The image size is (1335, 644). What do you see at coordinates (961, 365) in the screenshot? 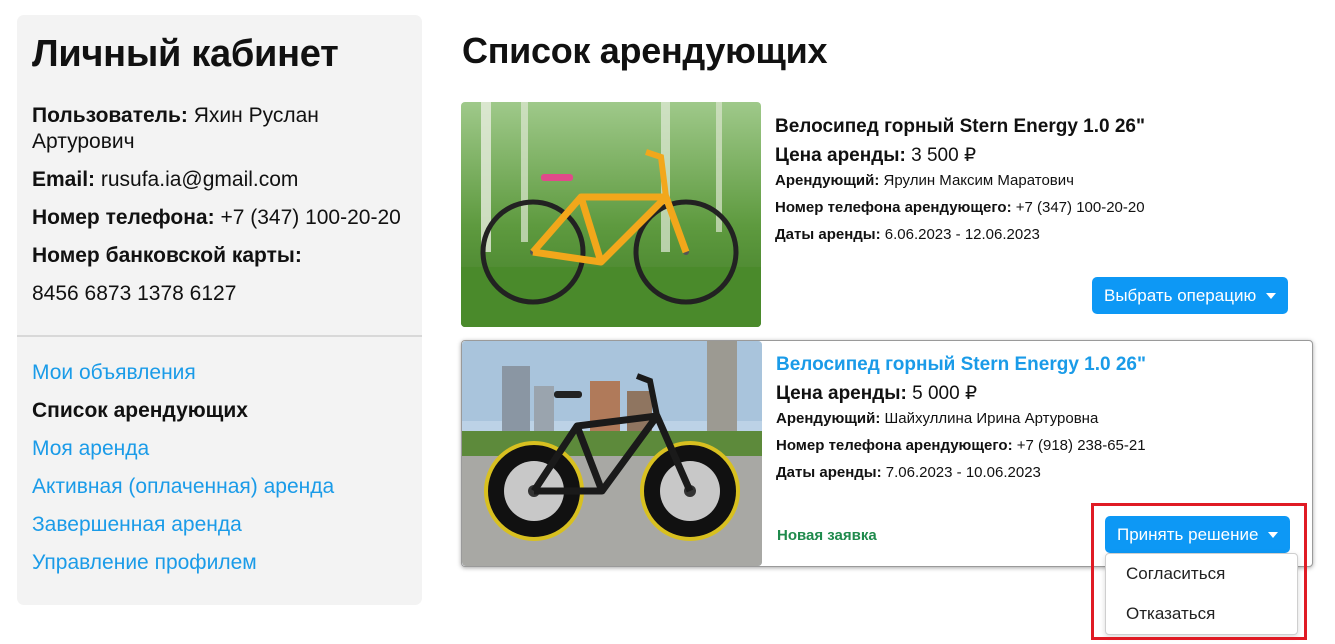
I see `bike-title-link: Велосипед горный Stern Energy 1.0 26"` at bounding box center [961, 365].